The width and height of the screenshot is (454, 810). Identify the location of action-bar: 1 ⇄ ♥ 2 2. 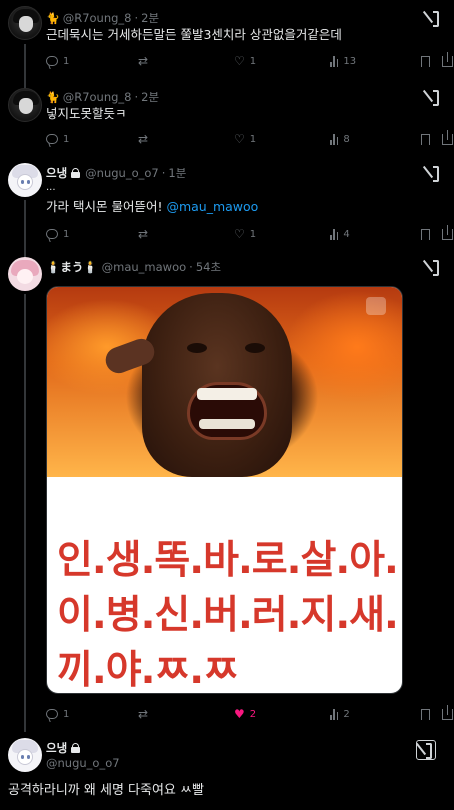
(249, 713).